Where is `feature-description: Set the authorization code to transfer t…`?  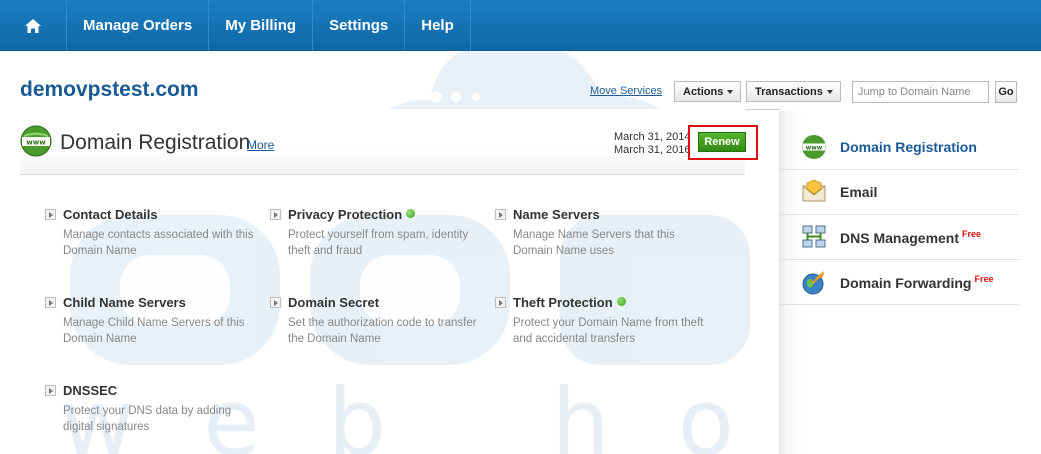 feature-description: Set the authorization code to transfer t… is located at coordinates (382, 331).